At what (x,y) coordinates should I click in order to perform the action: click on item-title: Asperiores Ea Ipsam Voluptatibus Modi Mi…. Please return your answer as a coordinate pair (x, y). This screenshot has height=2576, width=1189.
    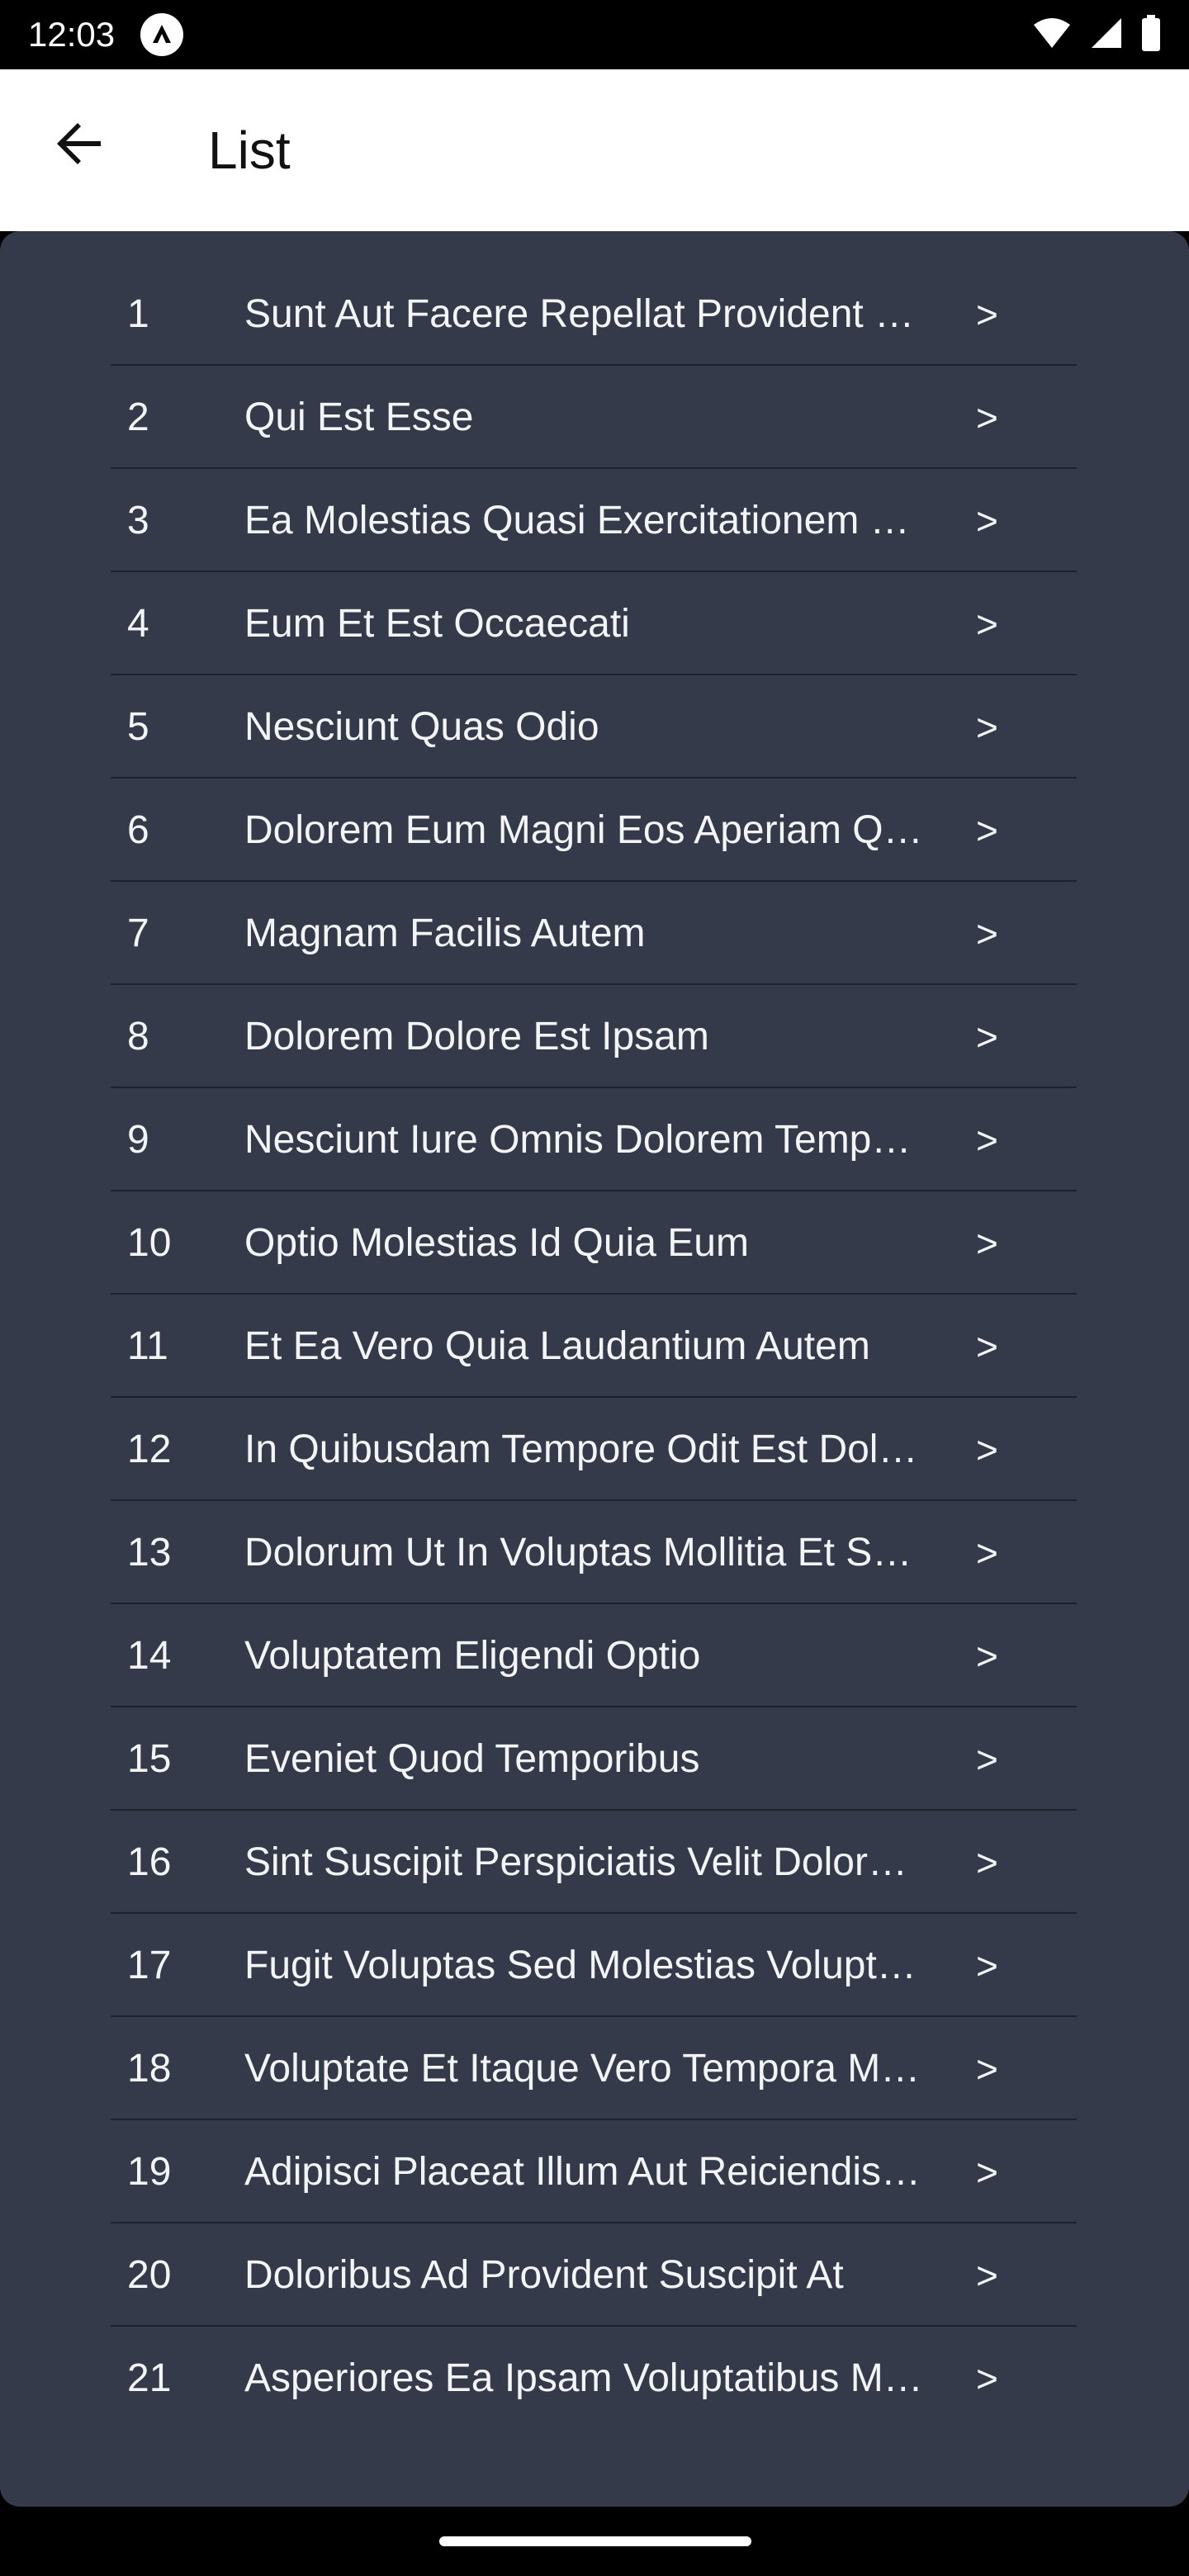
    Looking at the image, I should click on (585, 2378).